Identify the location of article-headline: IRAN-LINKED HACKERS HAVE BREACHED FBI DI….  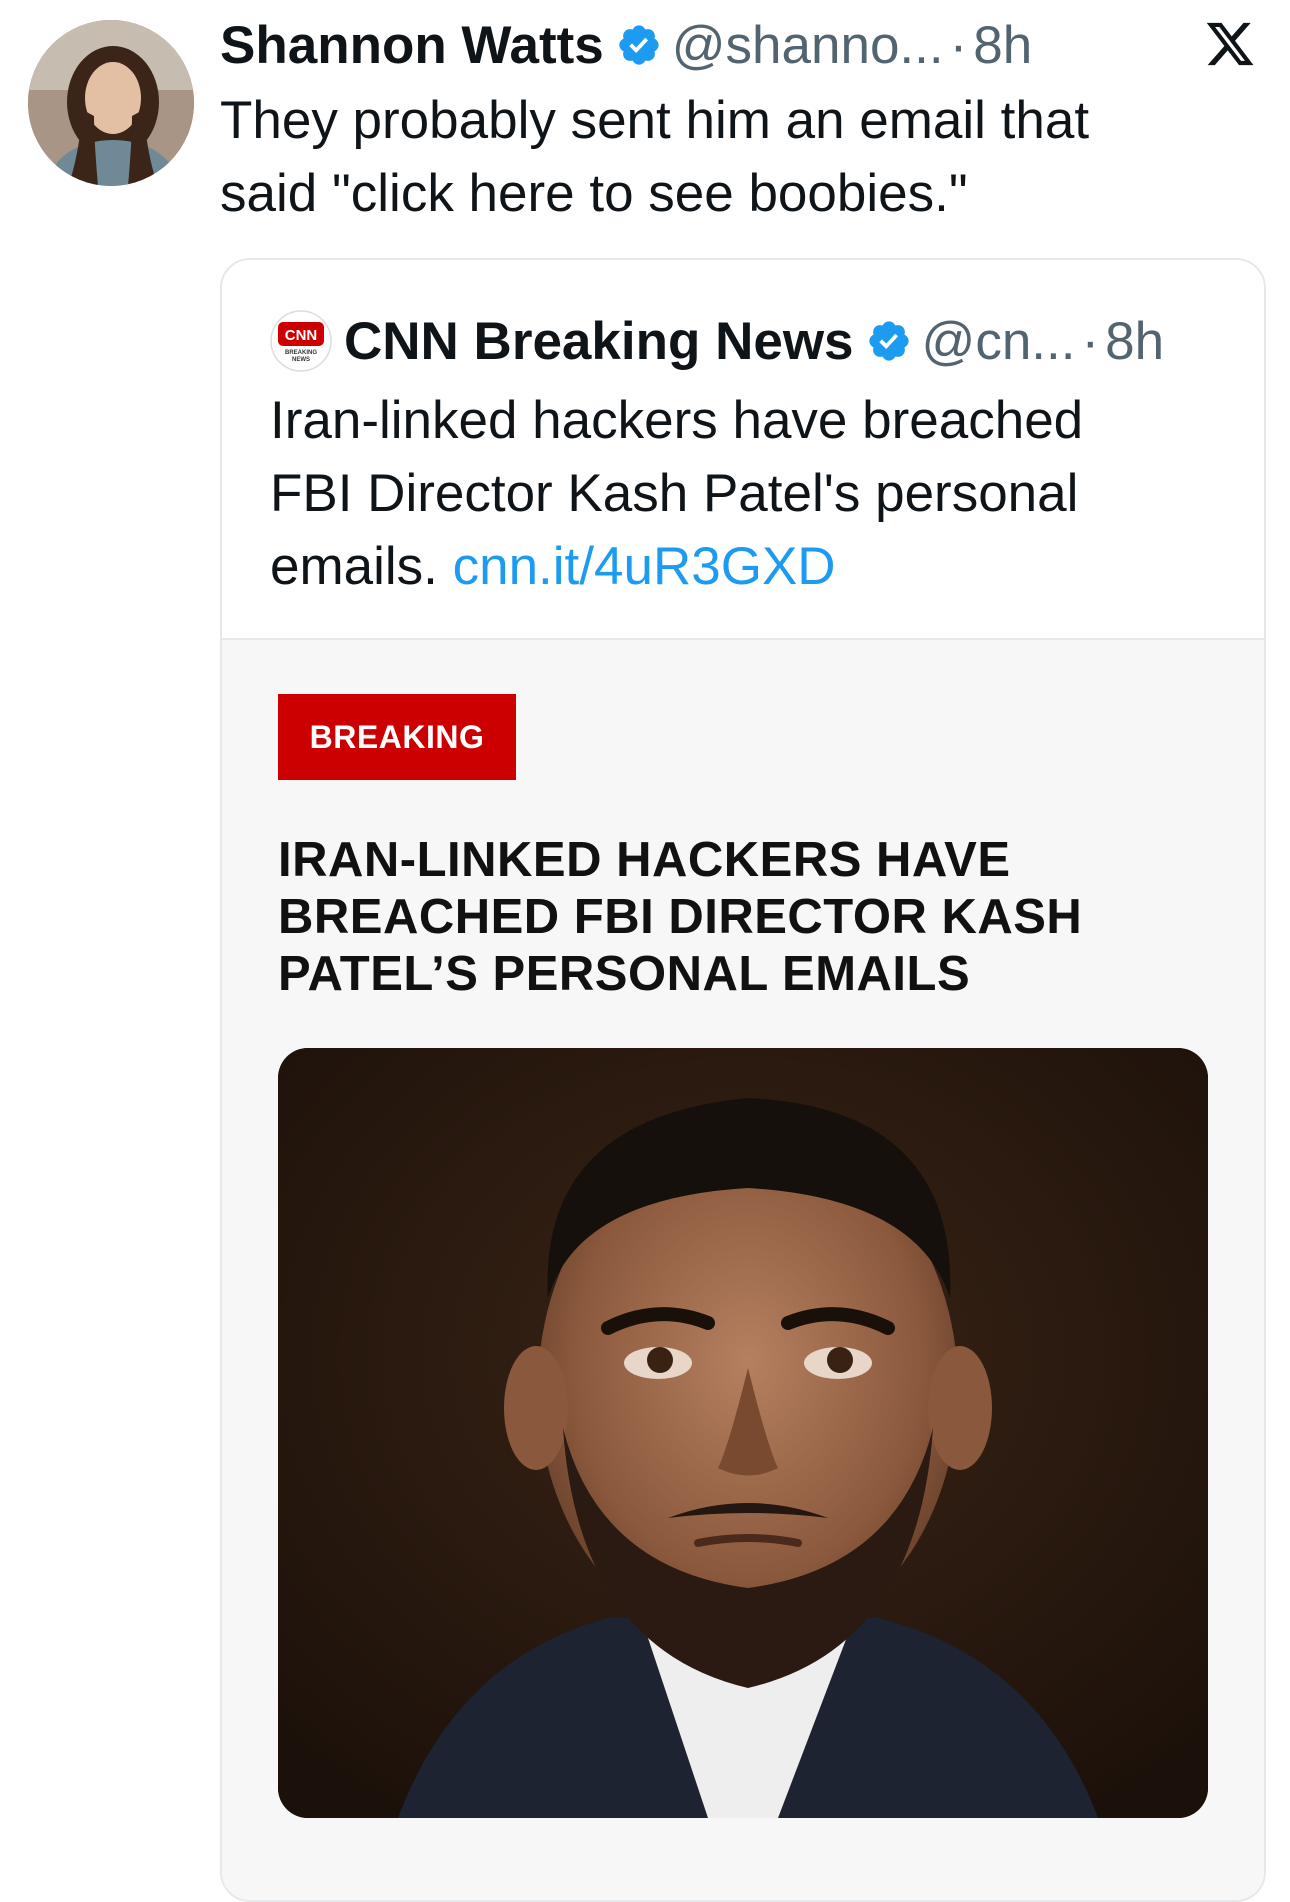
(758, 917).